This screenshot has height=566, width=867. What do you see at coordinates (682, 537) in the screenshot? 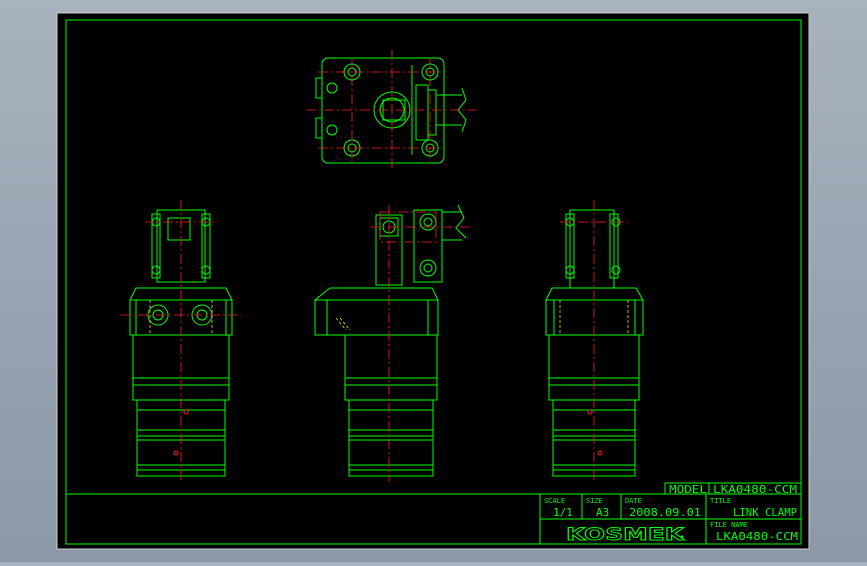
I see `brand-registered-dot` at bounding box center [682, 537].